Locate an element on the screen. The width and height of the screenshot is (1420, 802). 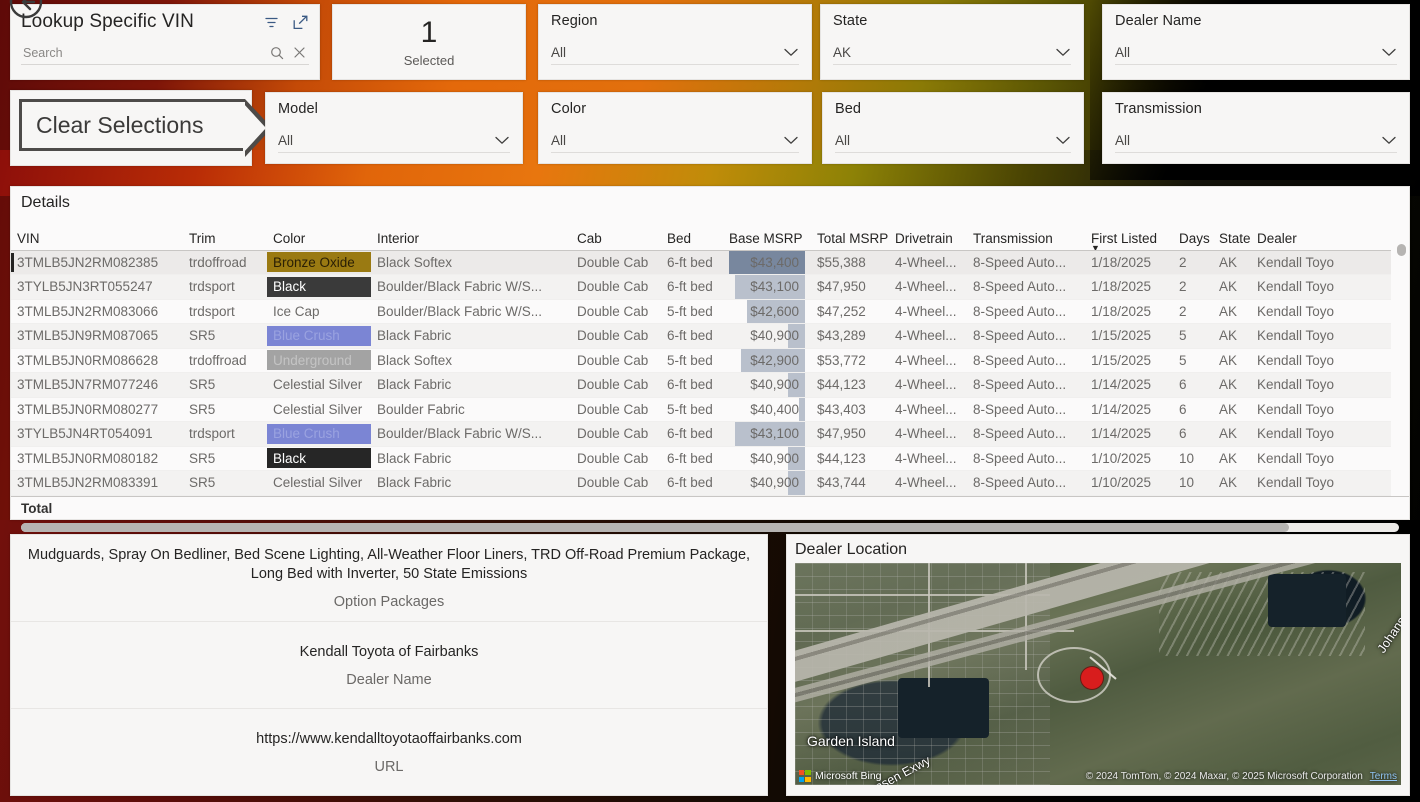
cell-total-msrp: $47,950 is located at coordinates (850, 434).